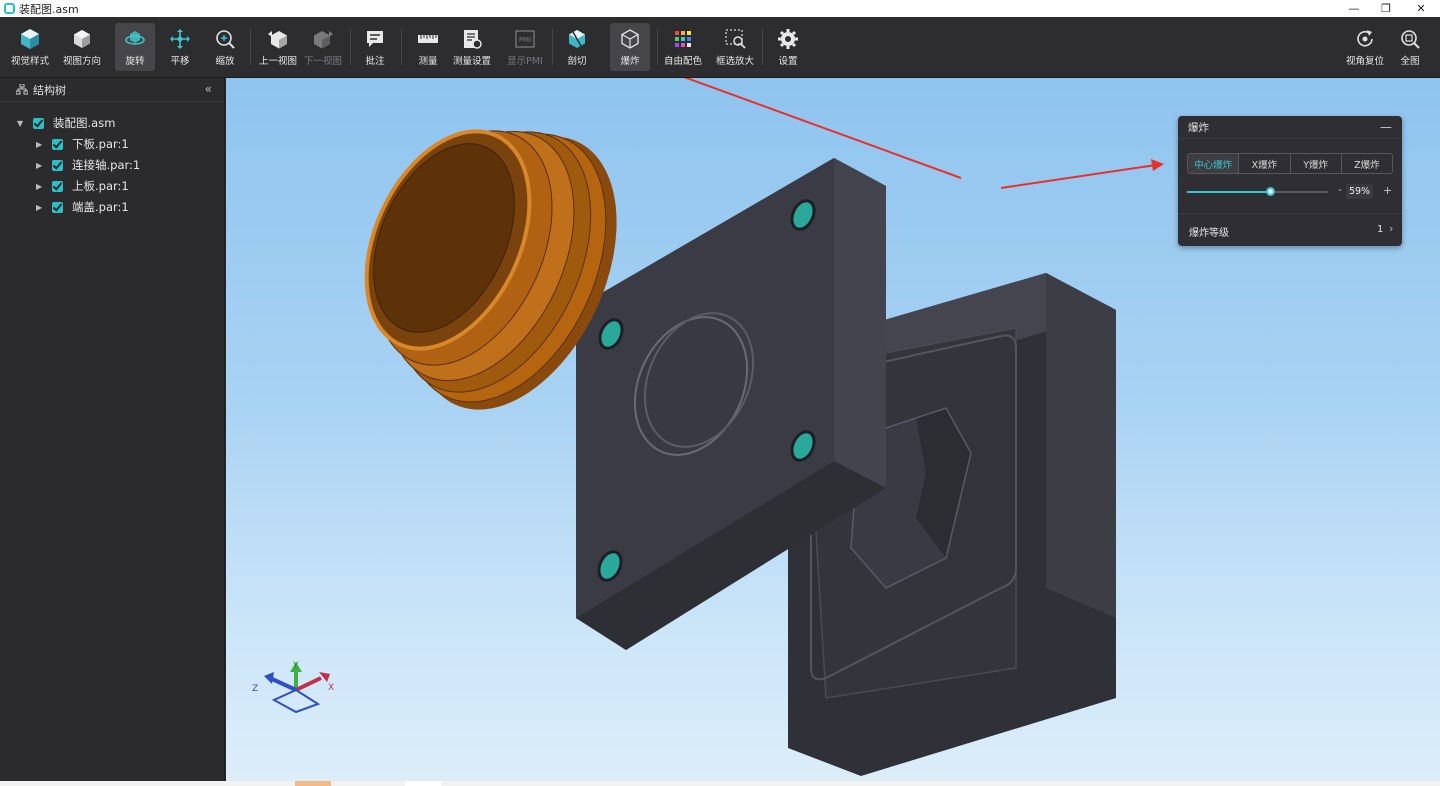  I want to click on tool-measure-settings: 测量设置, so click(472, 47).